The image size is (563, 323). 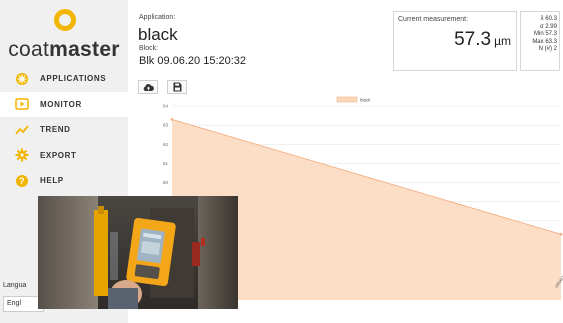 What do you see at coordinates (166, 144) in the screenshot?
I see `y-tick-label: 62` at bounding box center [166, 144].